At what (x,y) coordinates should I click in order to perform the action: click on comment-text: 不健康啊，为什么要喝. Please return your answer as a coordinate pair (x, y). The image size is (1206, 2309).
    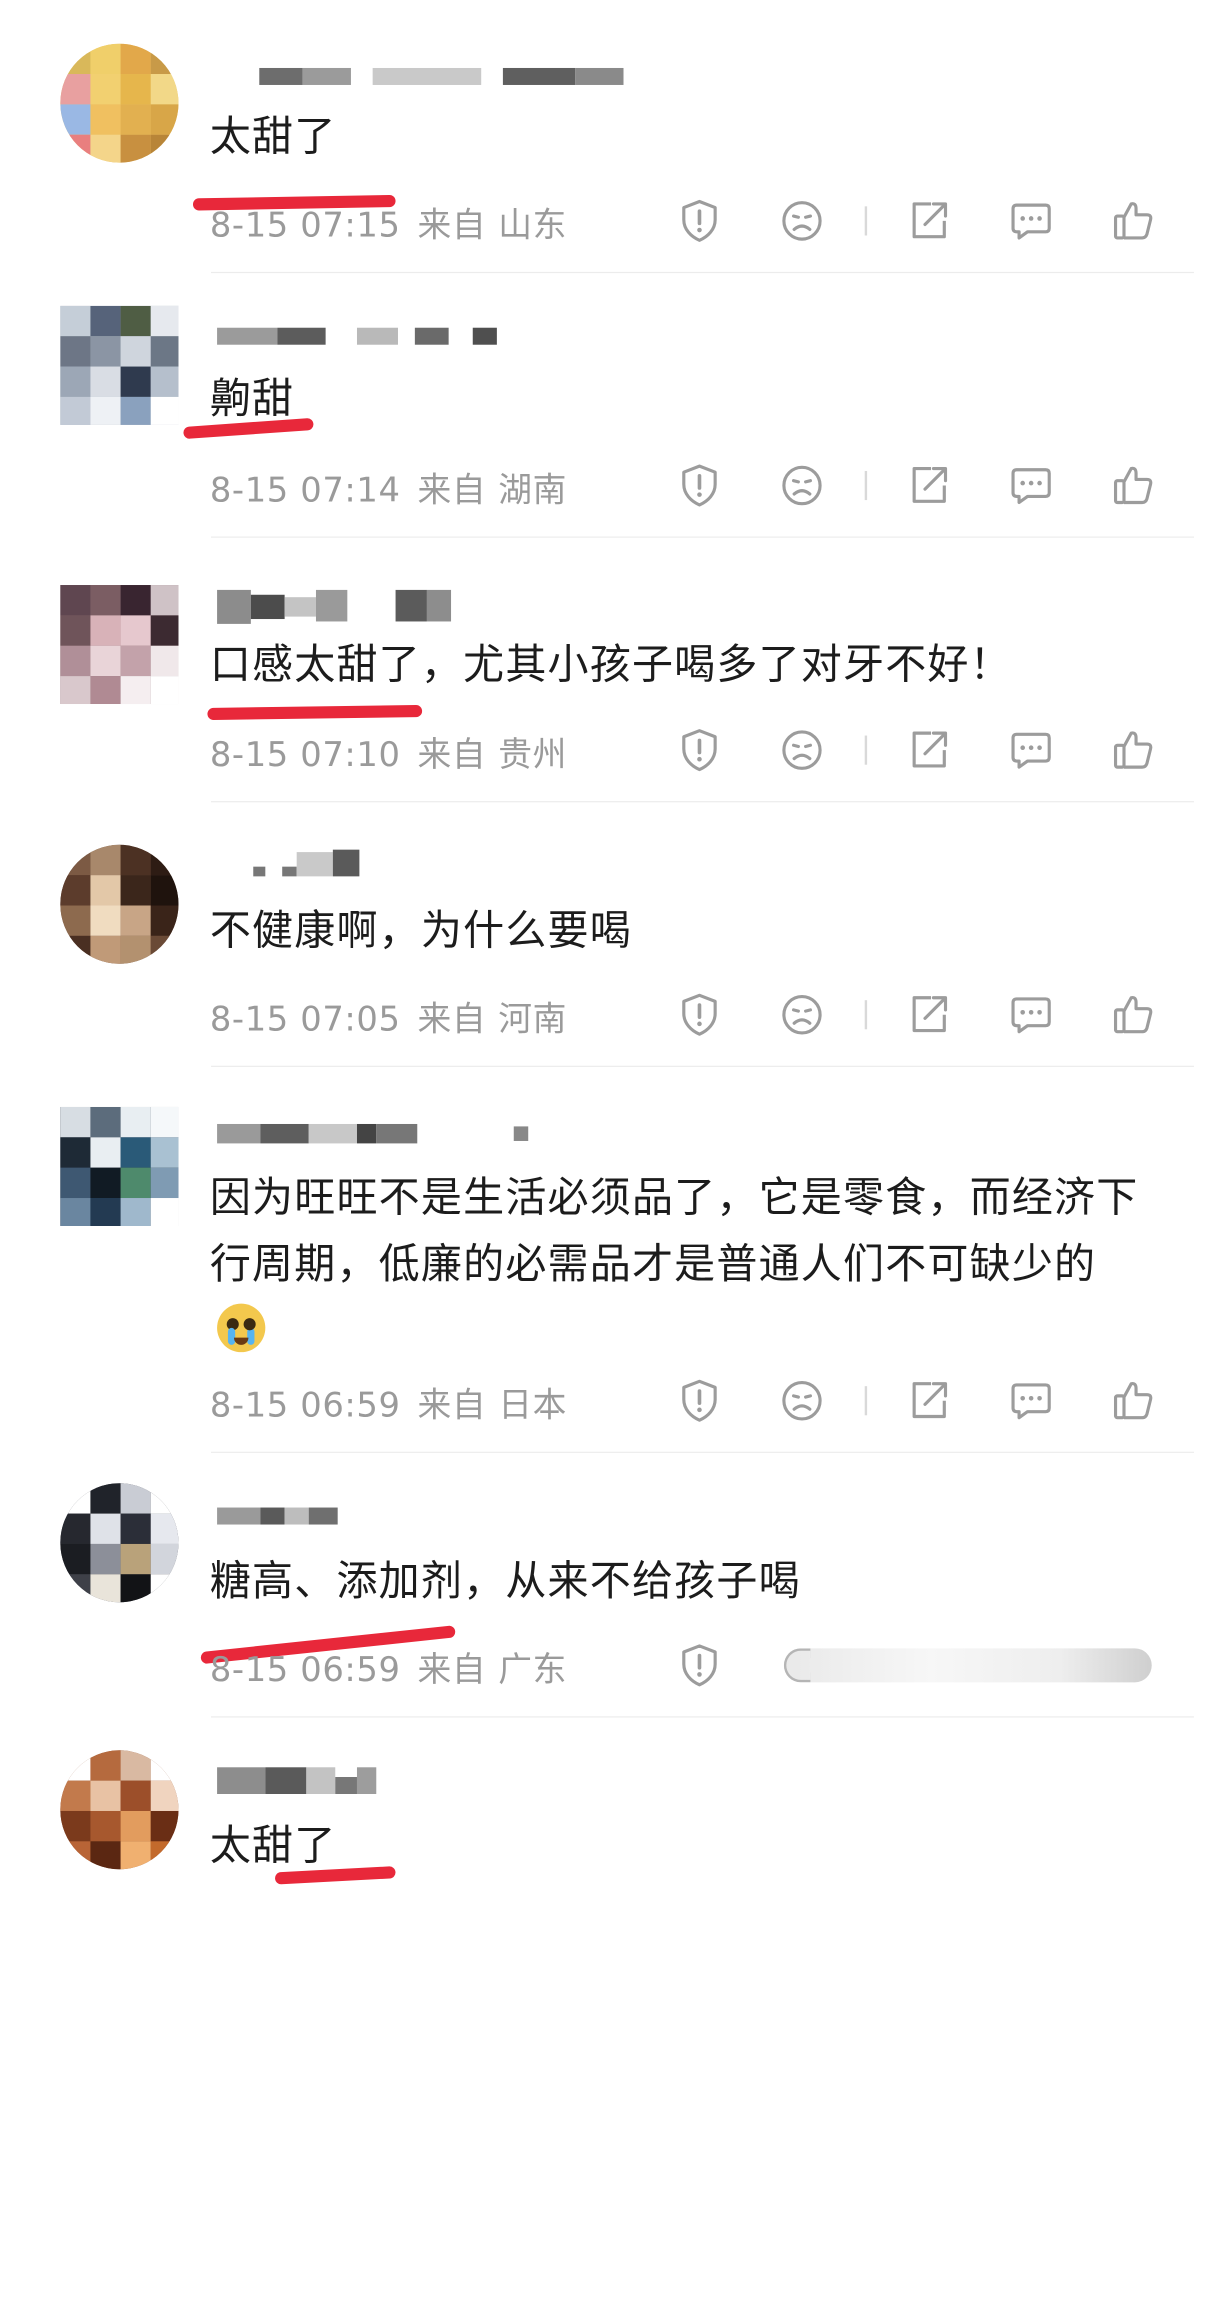
    Looking at the image, I should click on (420, 931).